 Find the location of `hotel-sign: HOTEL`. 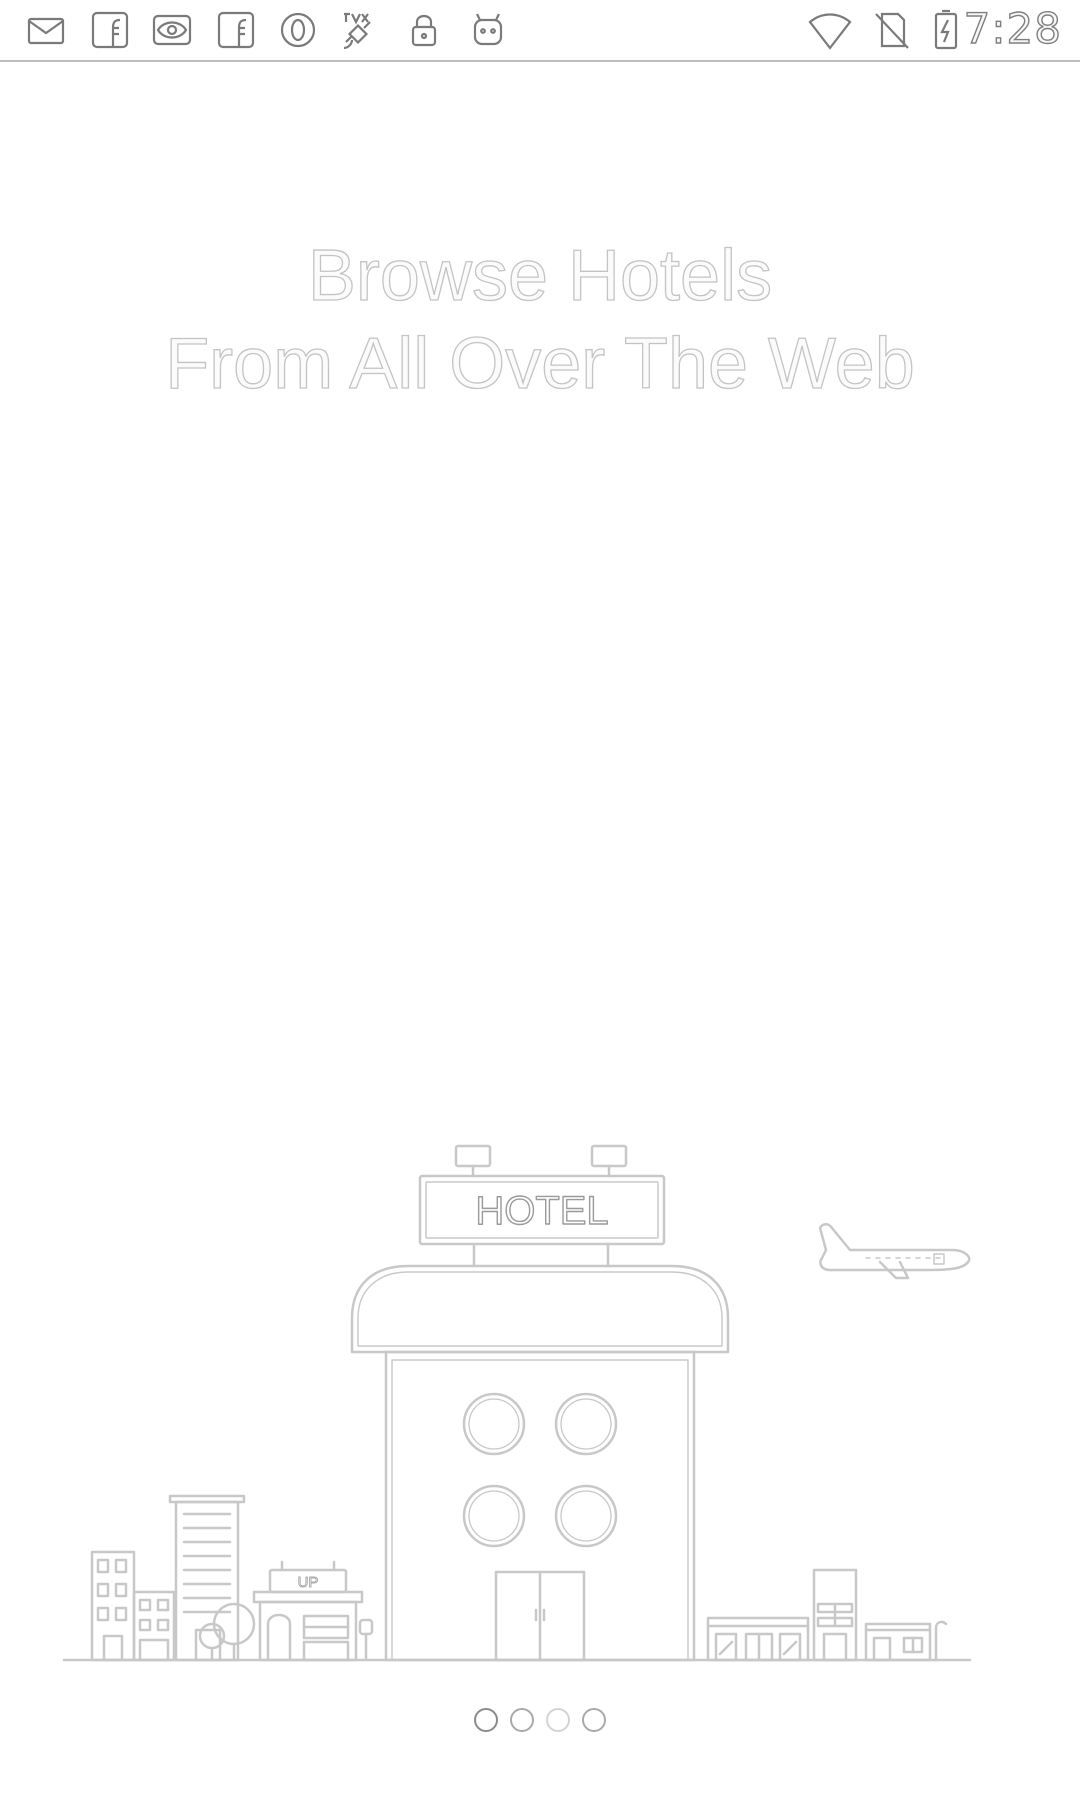

hotel-sign: HOTEL is located at coordinates (542, 1221).